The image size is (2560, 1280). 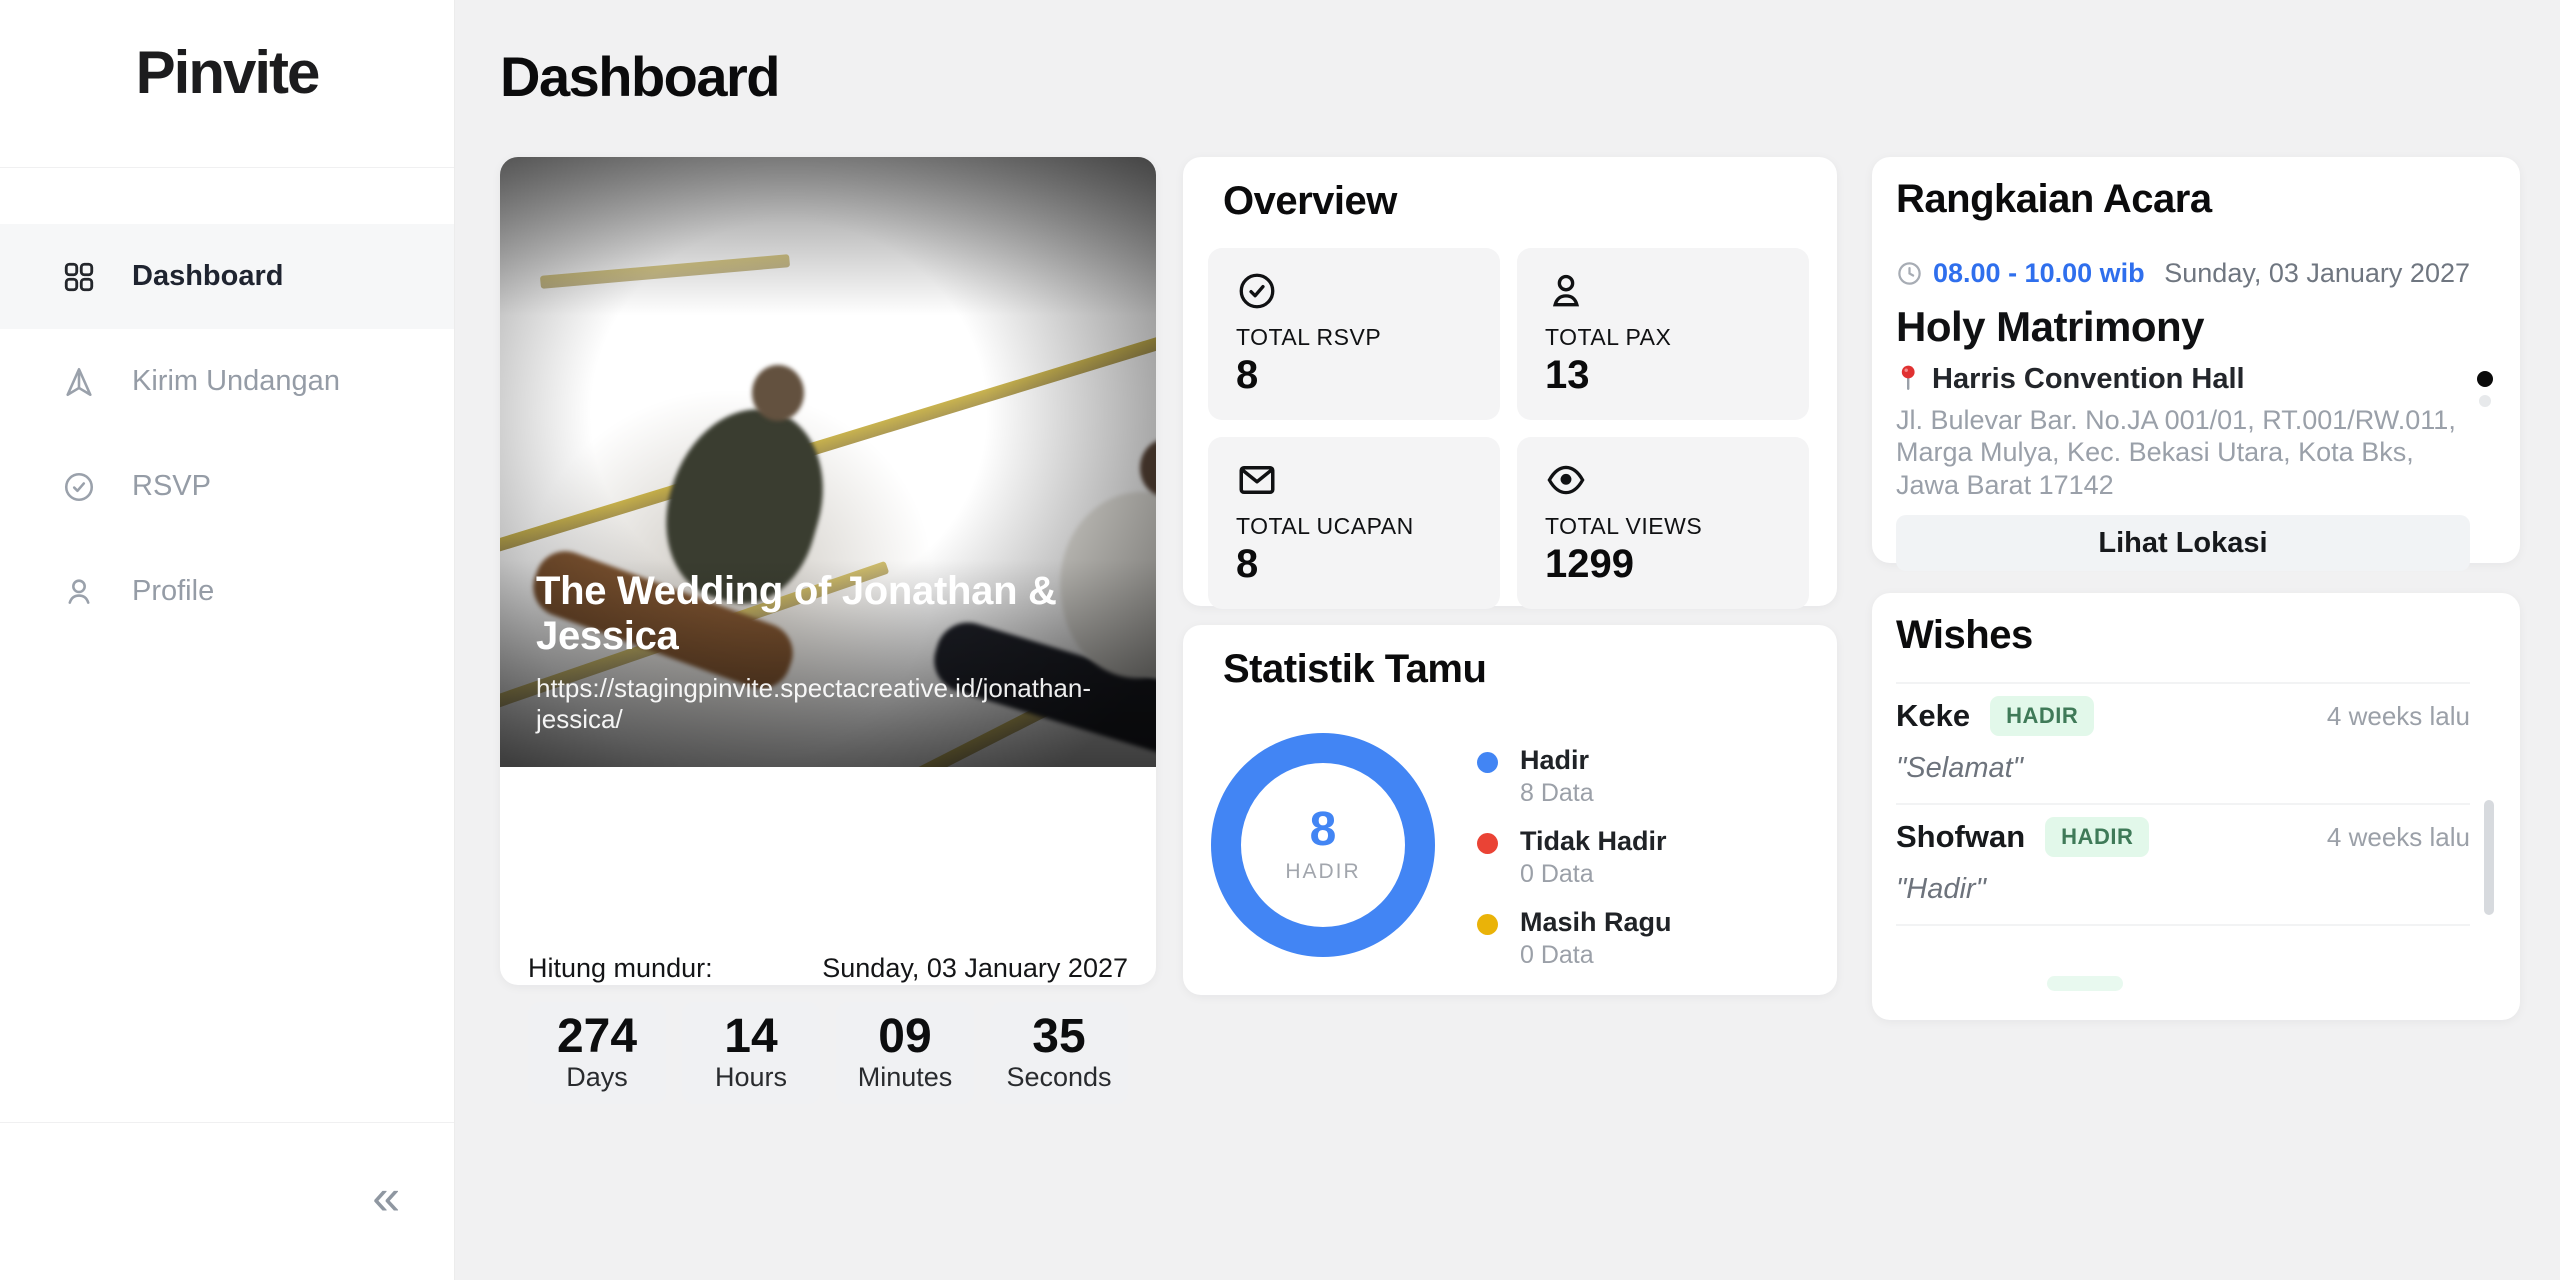 What do you see at coordinates (2489, 857) in the screenshot?
I see `wishes-scrollbar` at bounding box center [2489, 857].